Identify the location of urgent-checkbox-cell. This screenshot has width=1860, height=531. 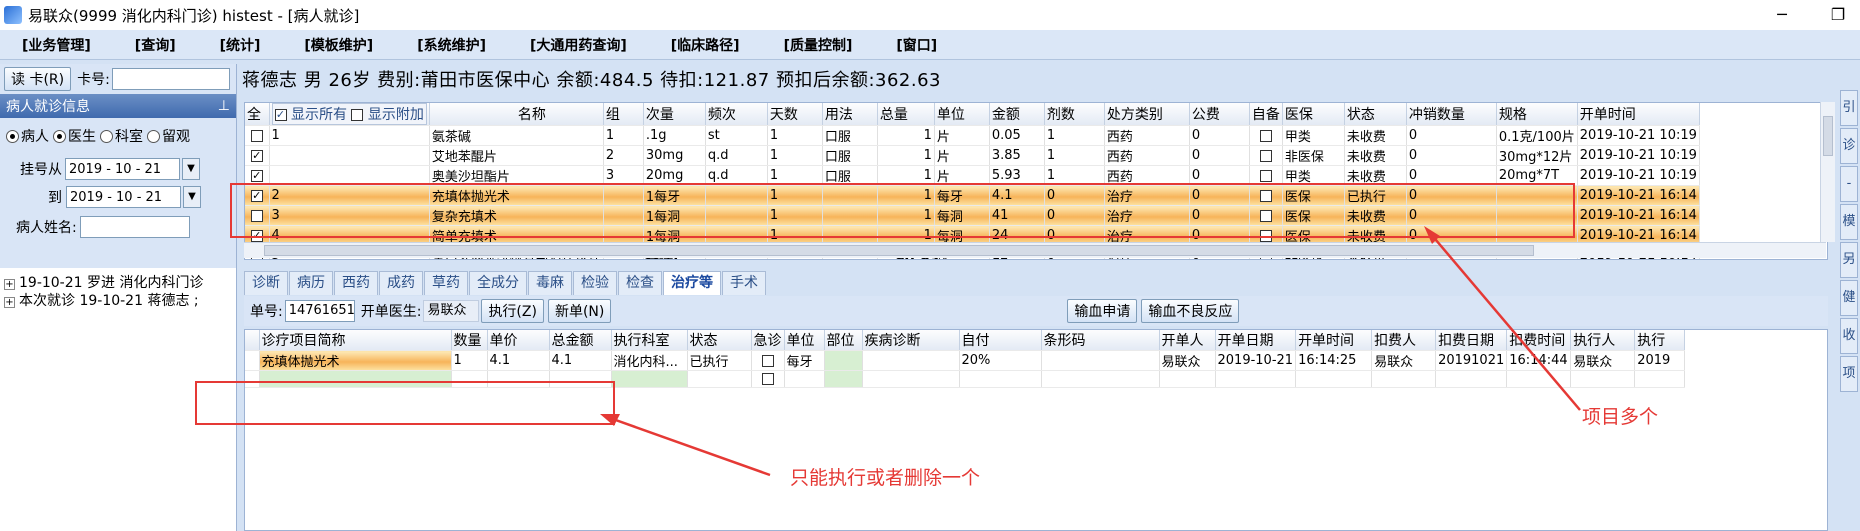
(768, 360).